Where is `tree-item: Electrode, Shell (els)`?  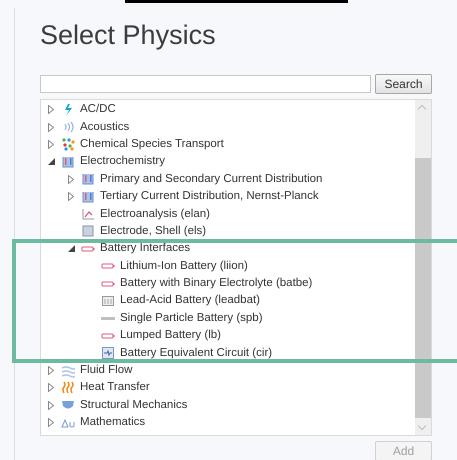 tree-item: Electrode, Shell (els) is located at coordinates (153, 231).